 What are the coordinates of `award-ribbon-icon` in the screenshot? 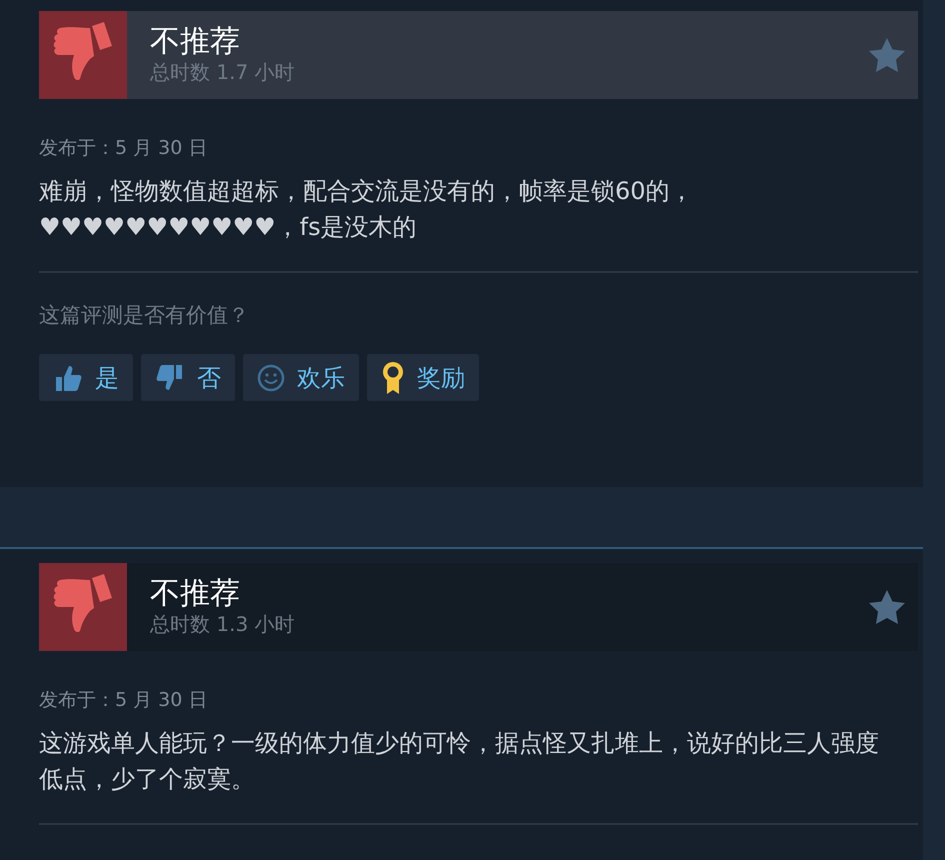 It's located at (393, 378).